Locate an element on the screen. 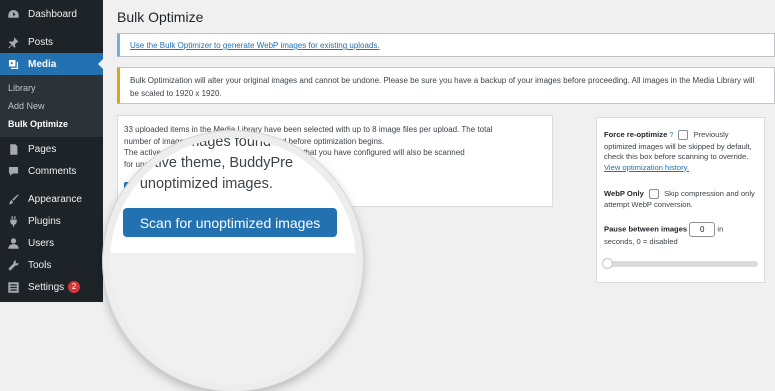 Image resolution: width=775 pixels, height=391 pixels. sidebar-item-label: Users is located at coordinates (41, 243).